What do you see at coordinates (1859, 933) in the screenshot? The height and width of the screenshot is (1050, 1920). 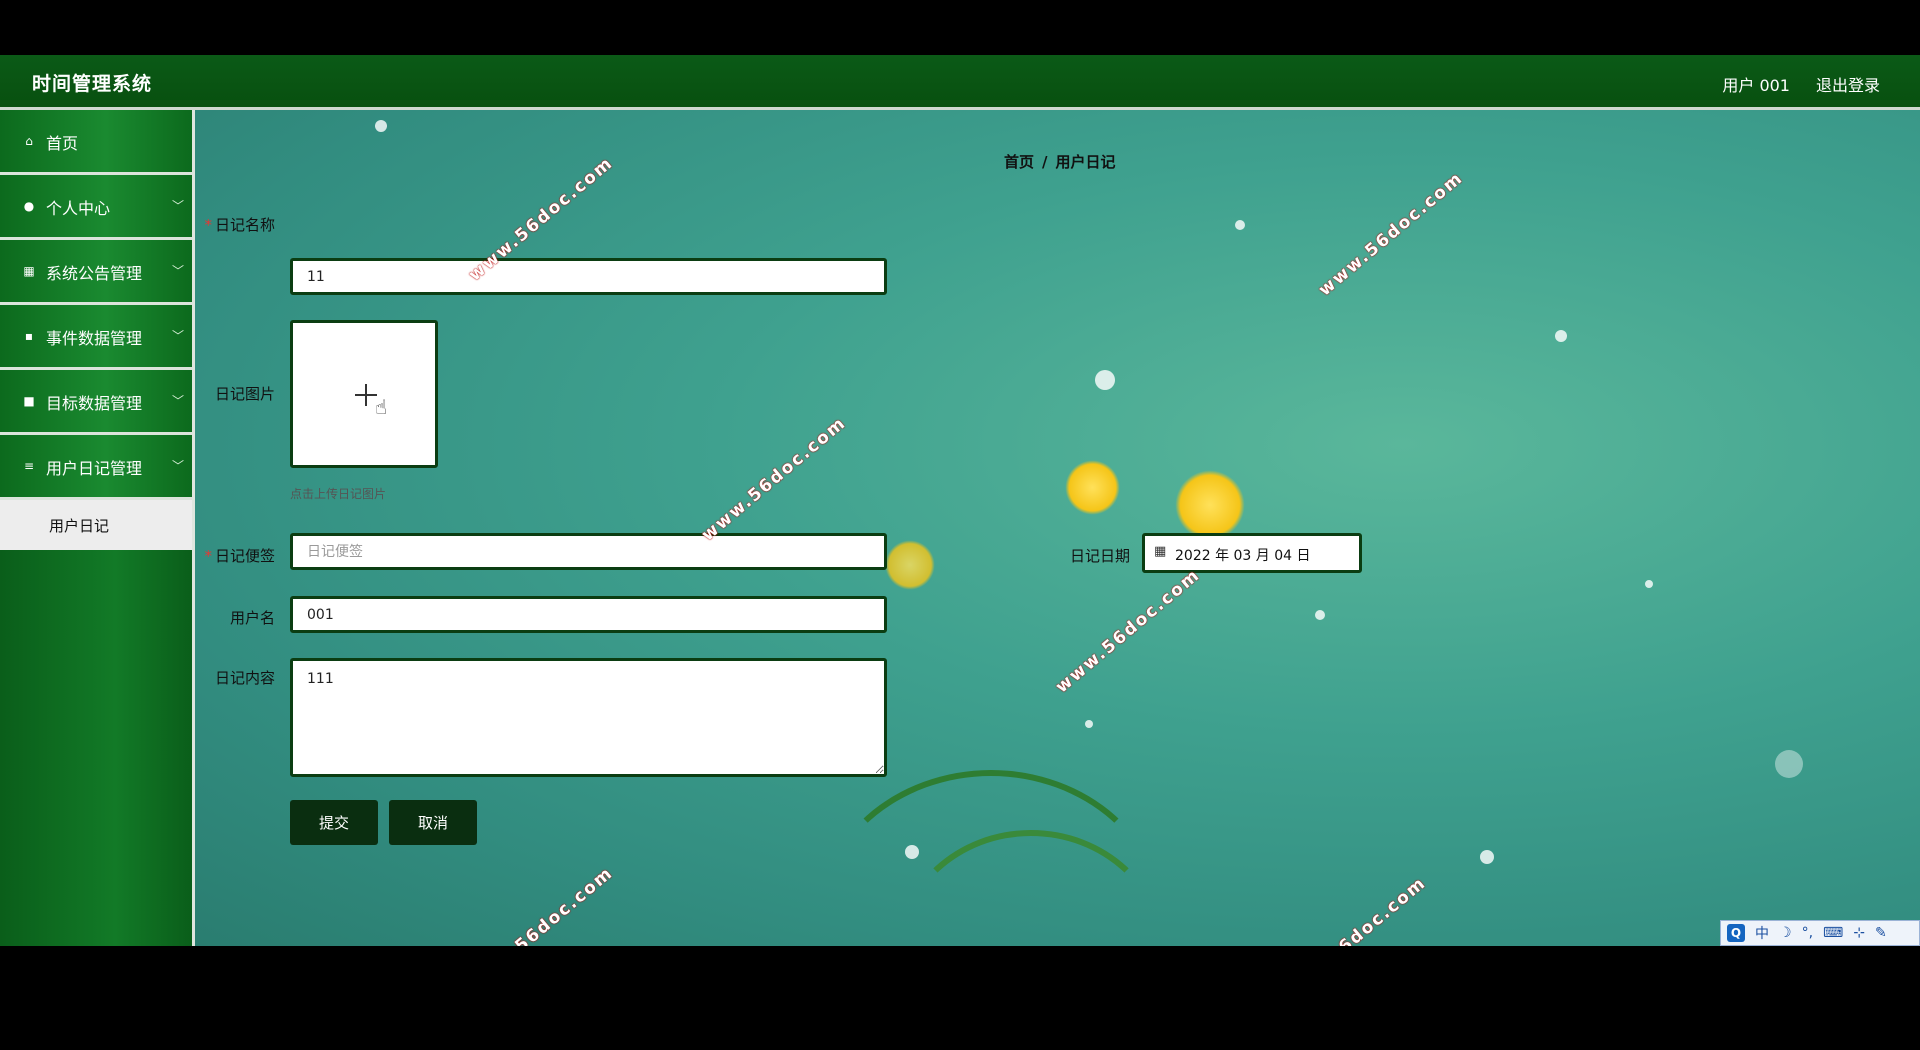 I see `ime-extra-icon: ⊹` at bounding box center [1859, 933].